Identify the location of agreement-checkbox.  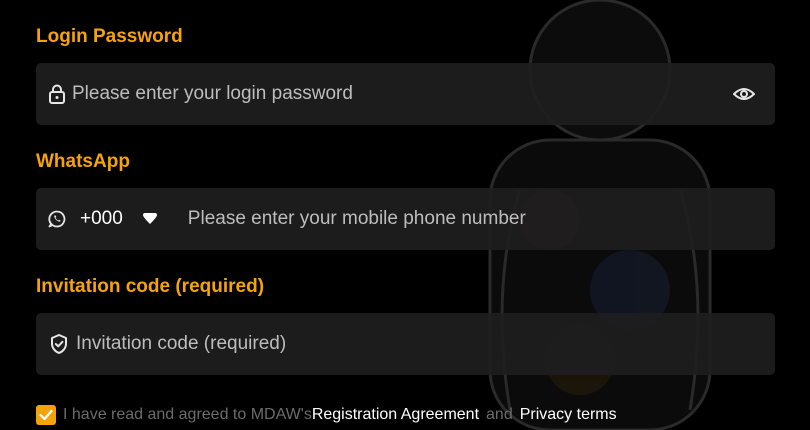
(46, 415).